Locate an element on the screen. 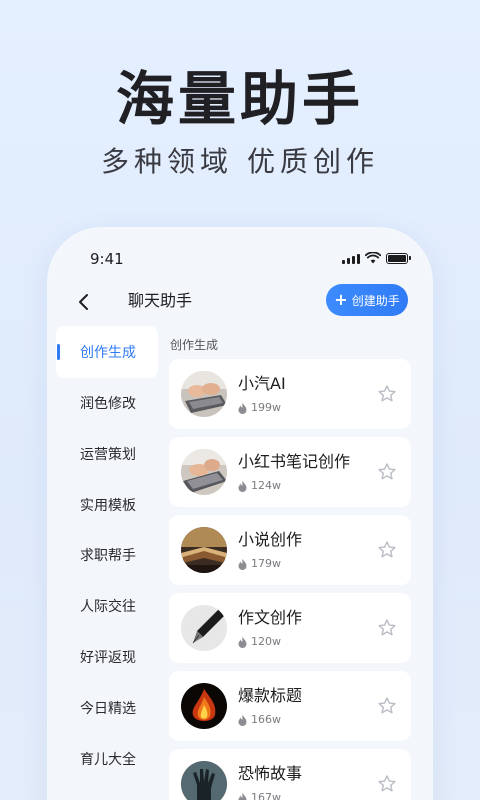  sidebar-item-parenting: 育儿大全 is located at coordinates (107, 759).